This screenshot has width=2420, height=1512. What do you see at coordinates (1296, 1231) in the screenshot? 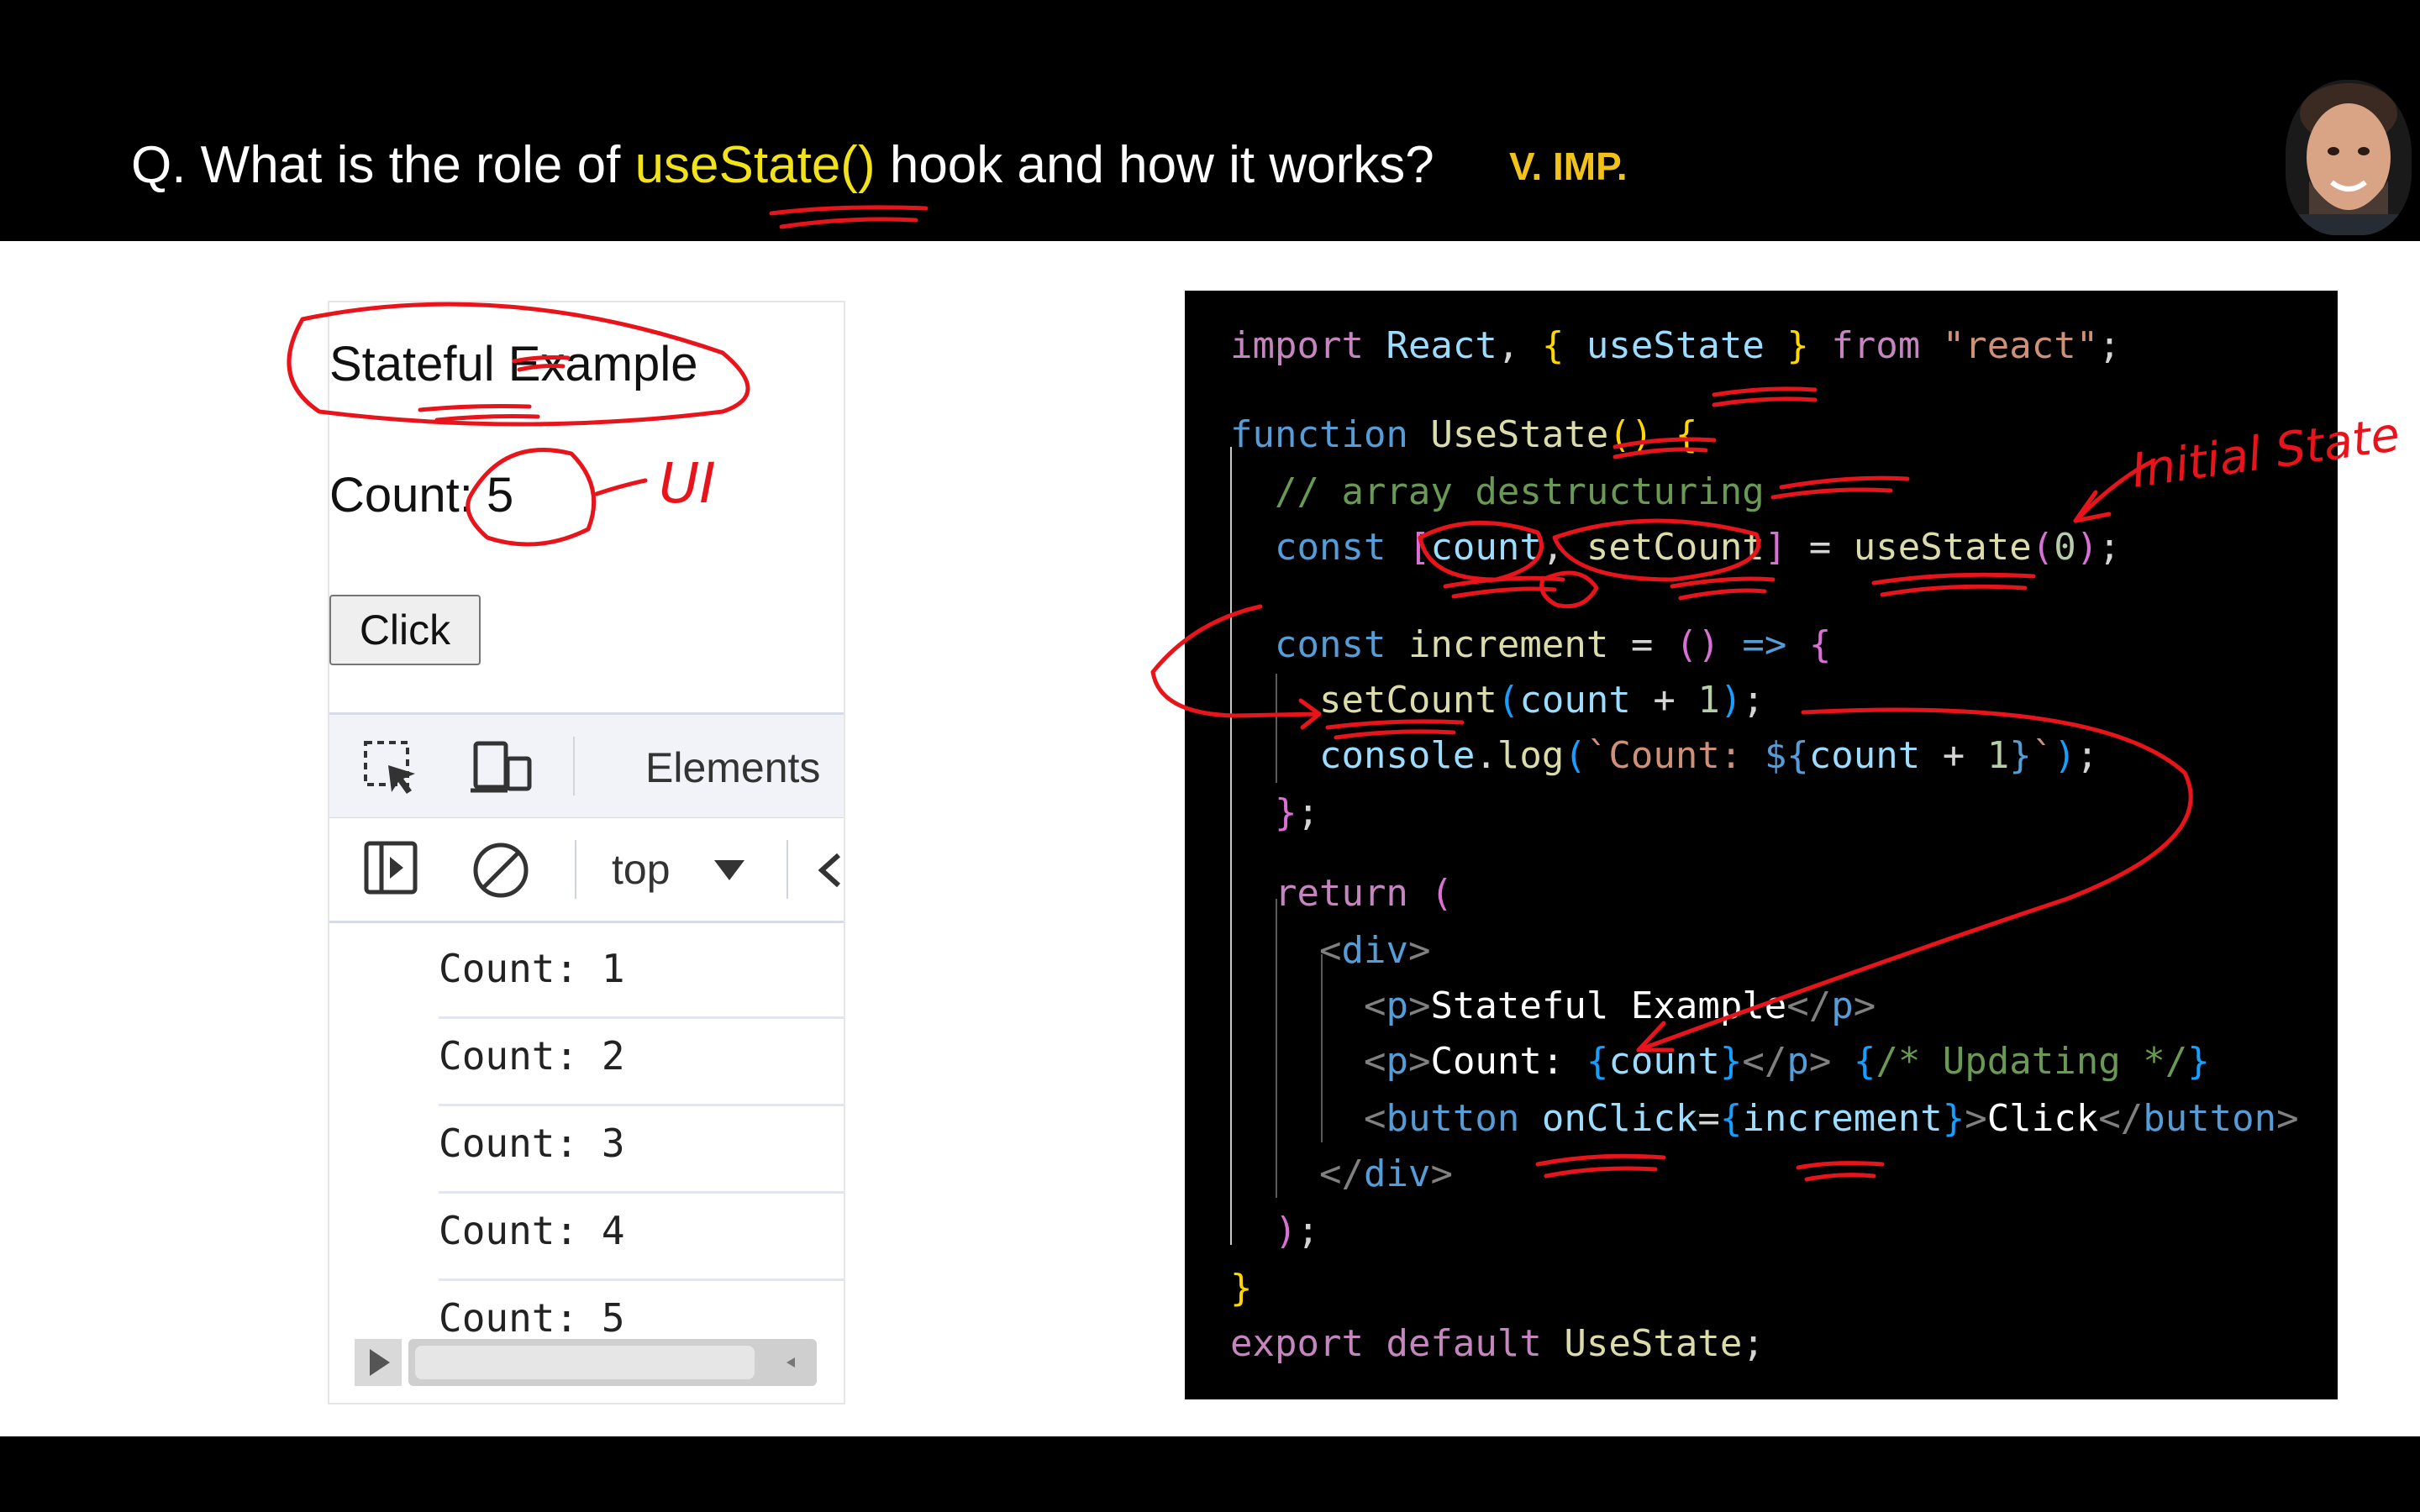
I see `code-line: );` at bounding box center [1296, 1231].